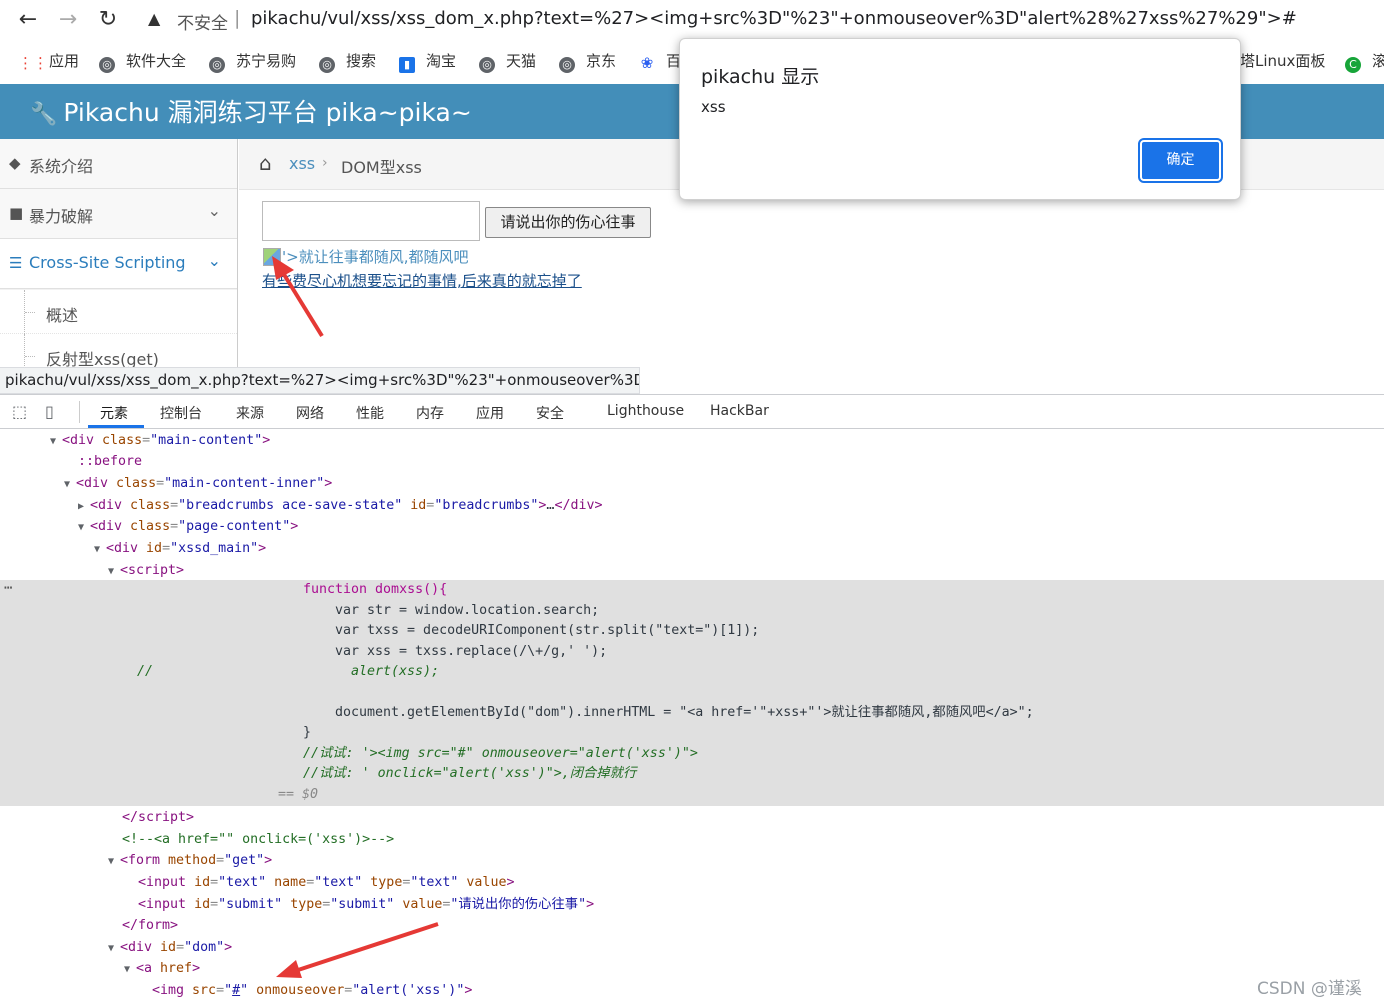 Image resolution: width=1384 pixels, height=1006 pixels. What do you see at coordinates (692, 590) in the screenshot?
I see `js-line: function domxss(){` at bounding box center [692, 590].